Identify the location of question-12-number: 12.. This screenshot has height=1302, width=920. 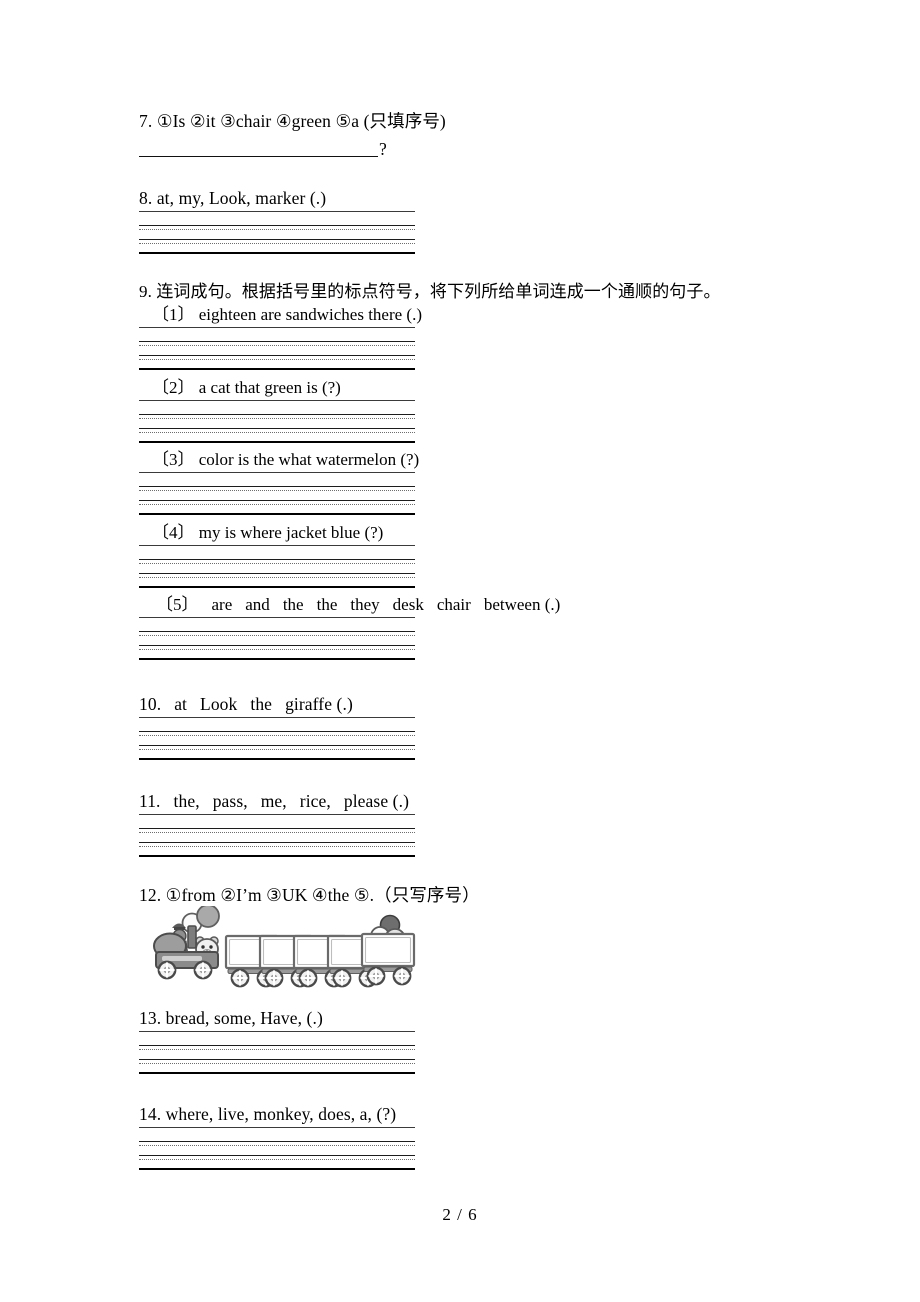
(150, 895).